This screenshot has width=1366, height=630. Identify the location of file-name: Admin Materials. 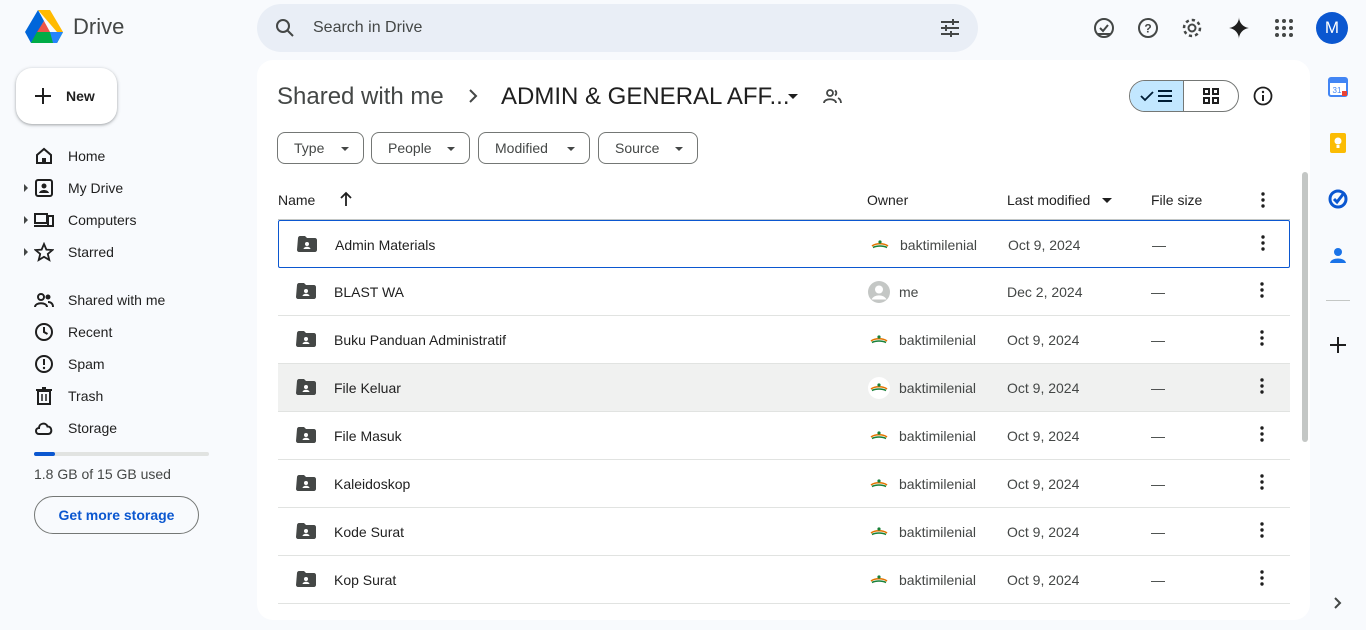
(385, 245).